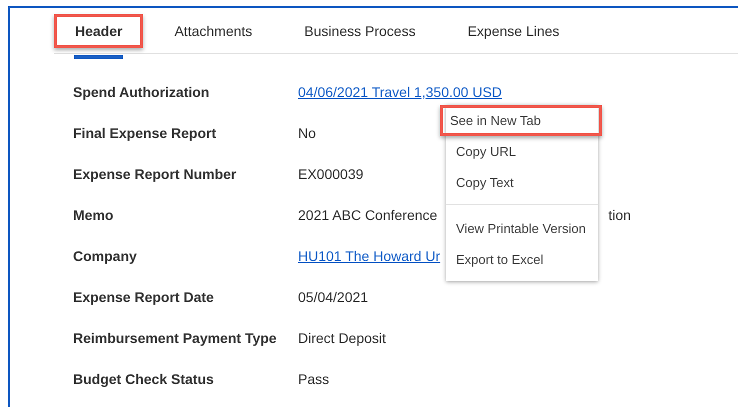 The width and height of the screenshot is (738, 407). What do you see at coordinates (522, 151) in the screenshot?
I see `menu-item: Copy URL` at bounding box center [522, 151].